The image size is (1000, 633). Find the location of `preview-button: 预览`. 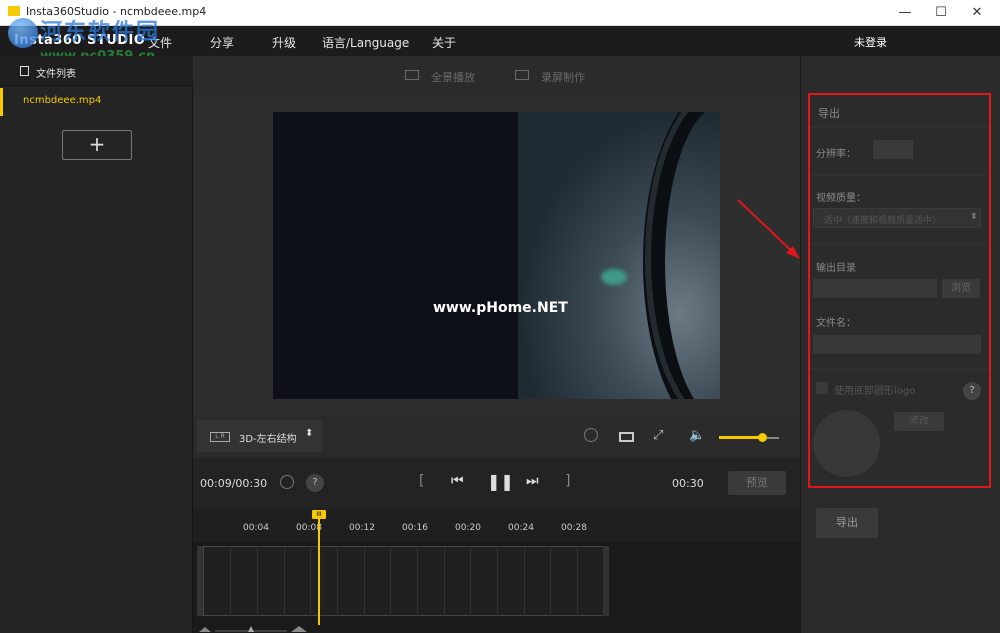

preview-button: 预览 is located at coordinates (757, 483).